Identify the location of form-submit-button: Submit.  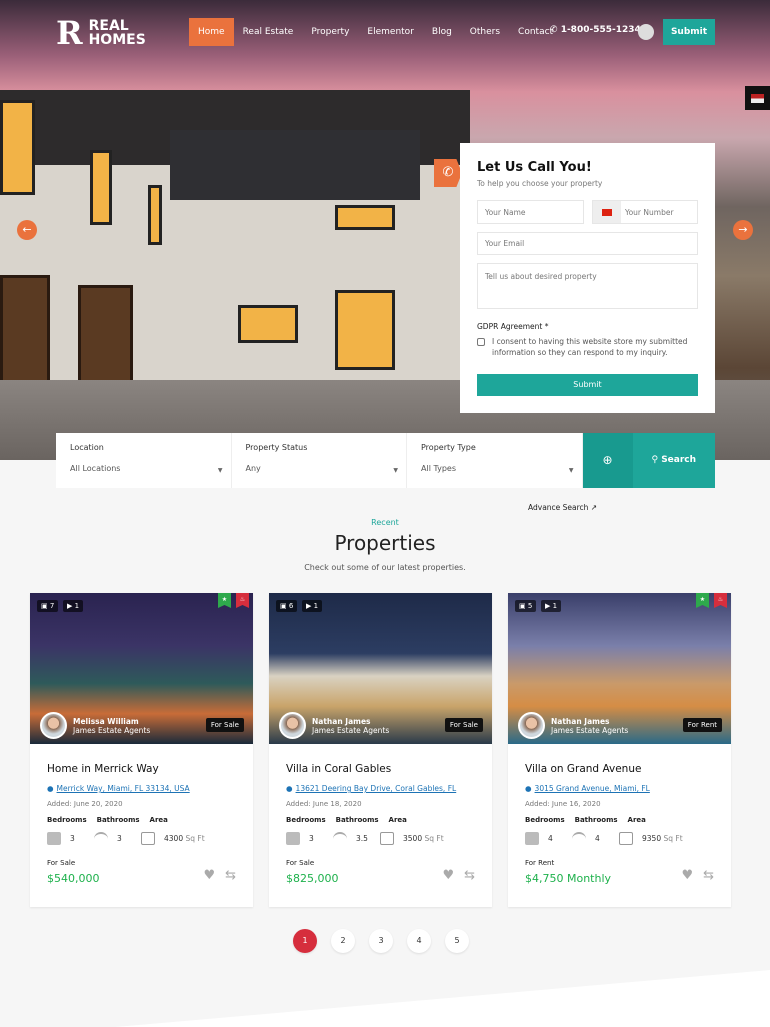
(587, 385).